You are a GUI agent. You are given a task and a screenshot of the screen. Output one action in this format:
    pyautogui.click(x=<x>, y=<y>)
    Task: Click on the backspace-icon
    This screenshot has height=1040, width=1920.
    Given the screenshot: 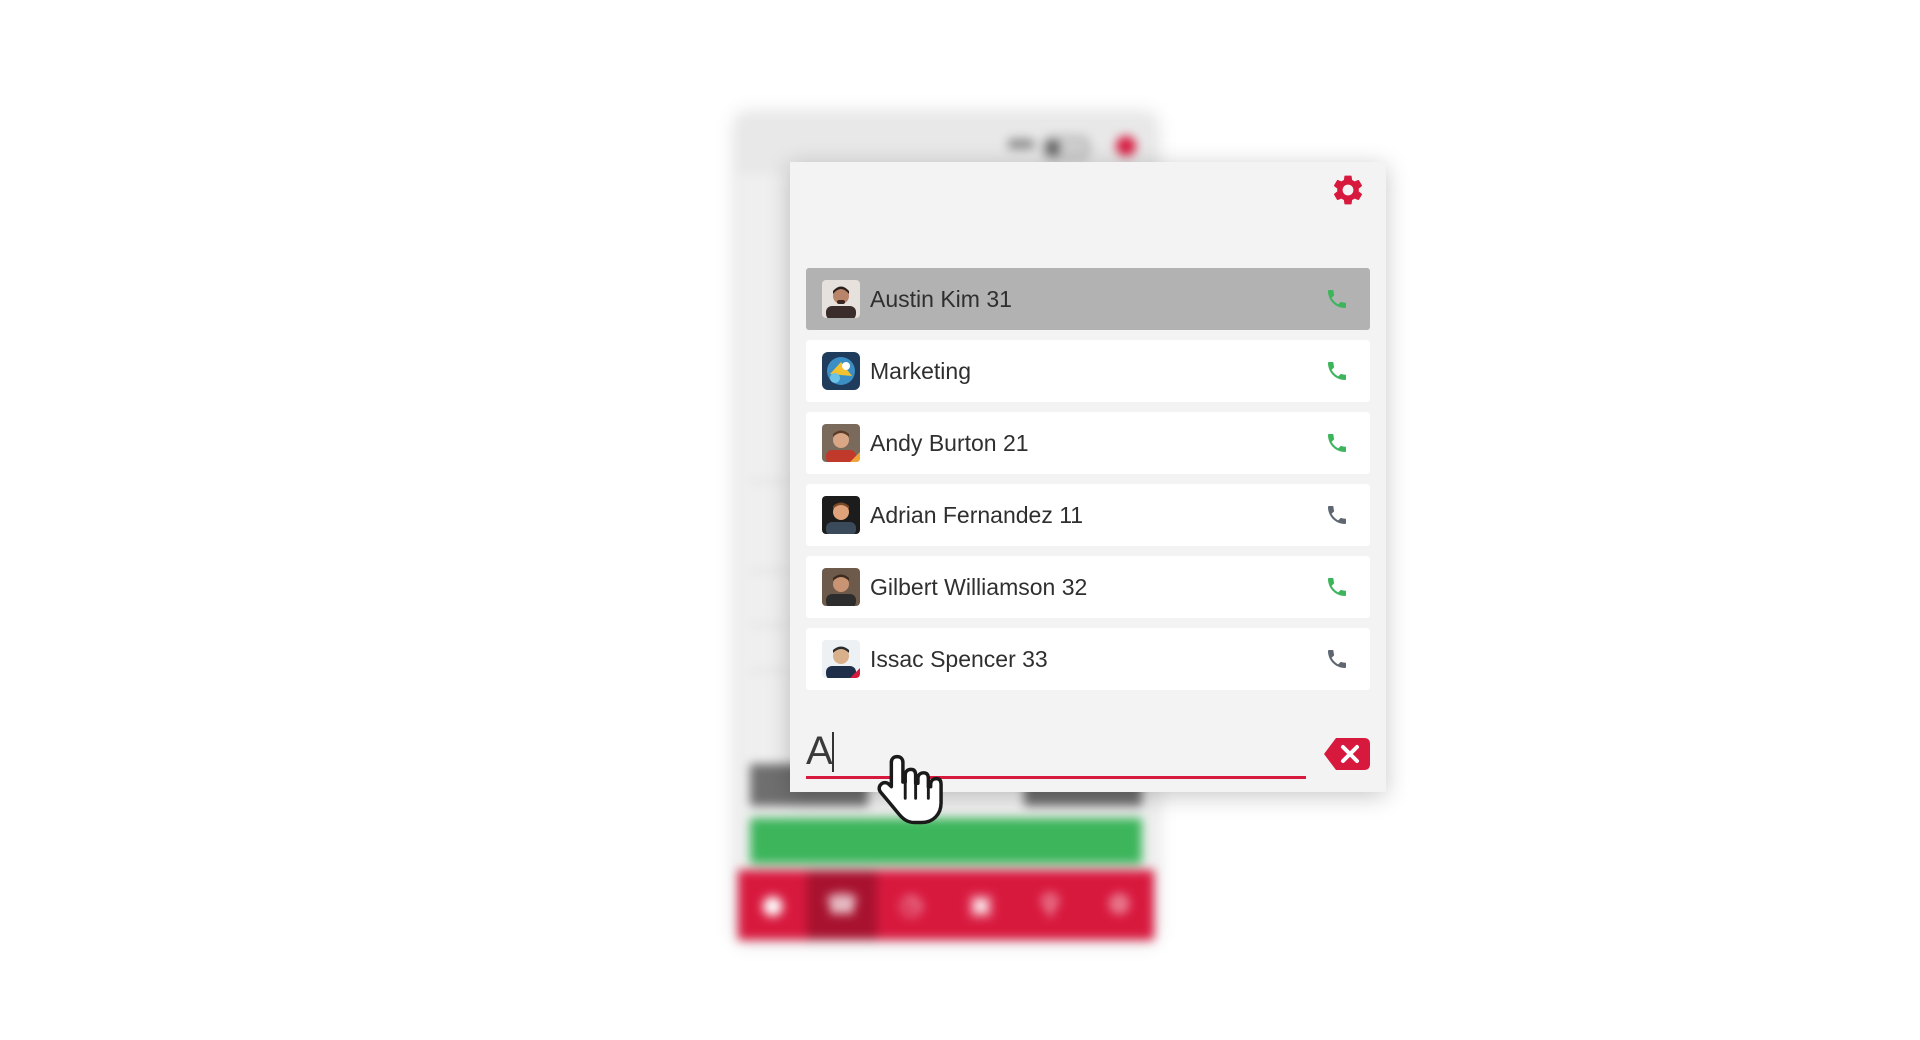 What is the action you would take?
    pyautogui.click(x=1347, y=754)
    